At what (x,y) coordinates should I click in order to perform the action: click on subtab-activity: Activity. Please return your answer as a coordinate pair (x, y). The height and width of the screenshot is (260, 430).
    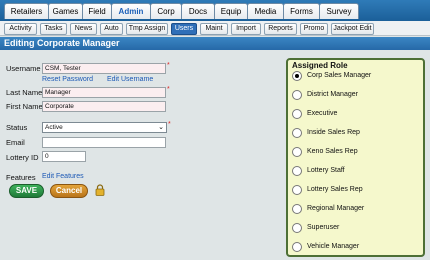
    Looking at the image, I should click on (20, 29).